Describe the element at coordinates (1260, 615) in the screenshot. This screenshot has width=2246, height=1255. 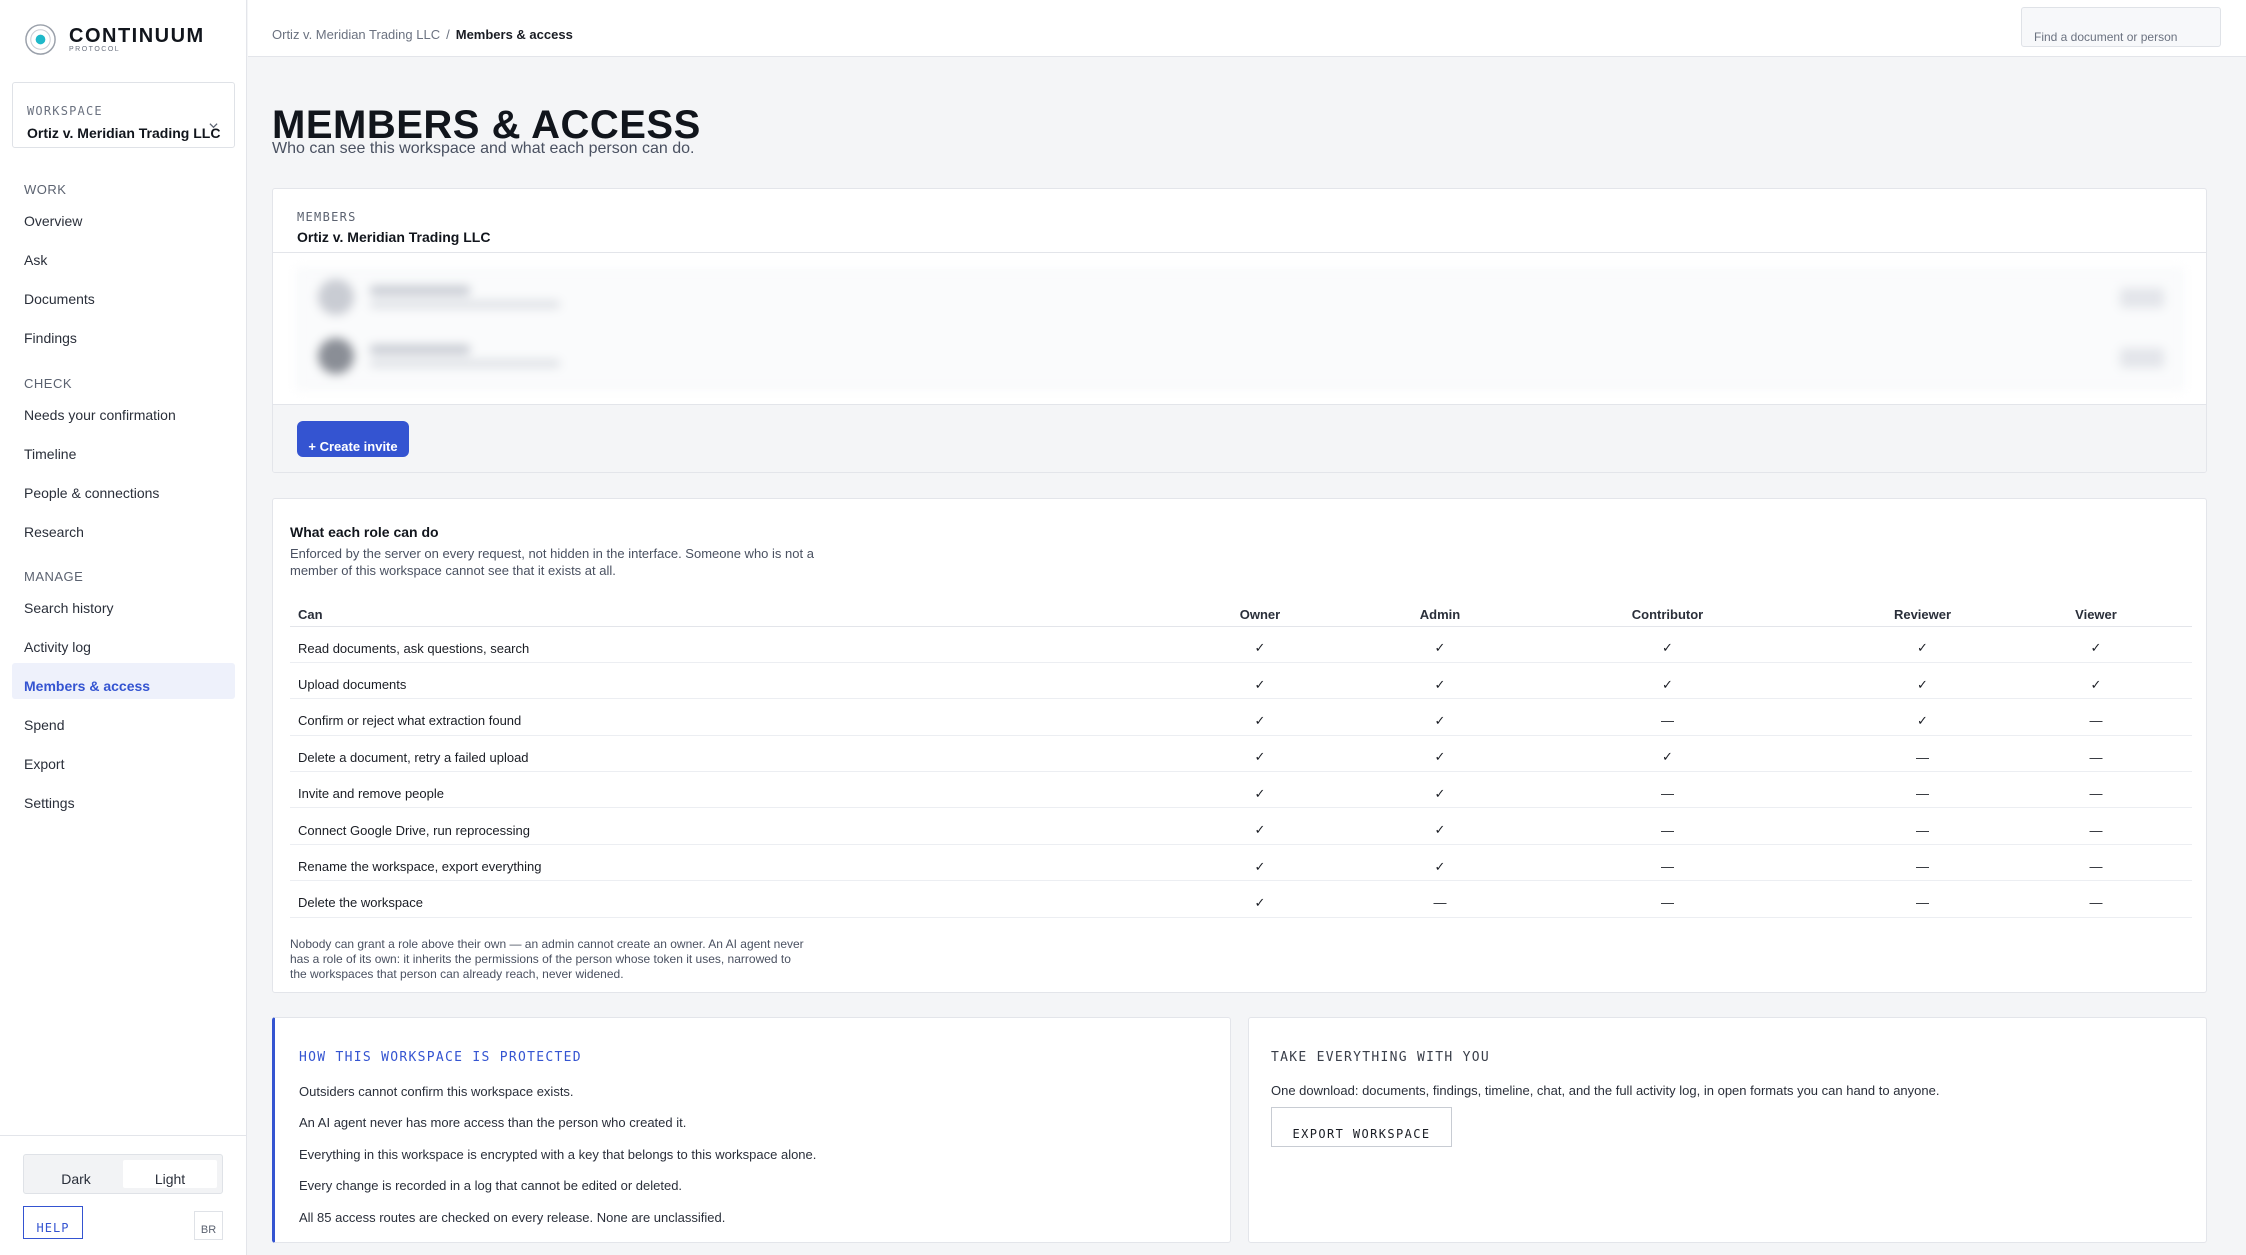
I see `column-header-owner: Owner` at that location.